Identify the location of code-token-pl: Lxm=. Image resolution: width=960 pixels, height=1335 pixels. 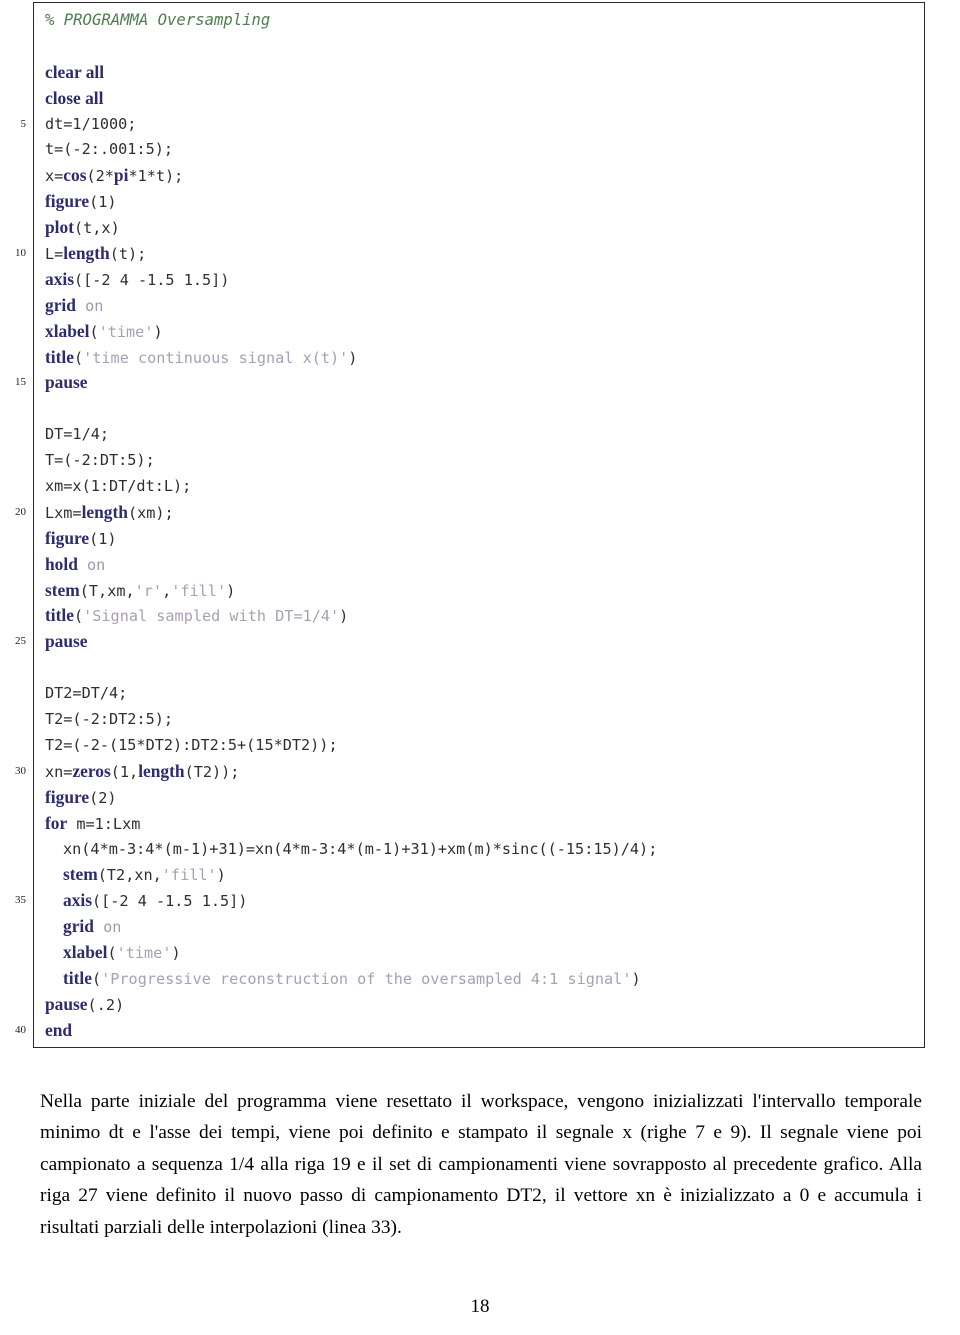
(63, 512).